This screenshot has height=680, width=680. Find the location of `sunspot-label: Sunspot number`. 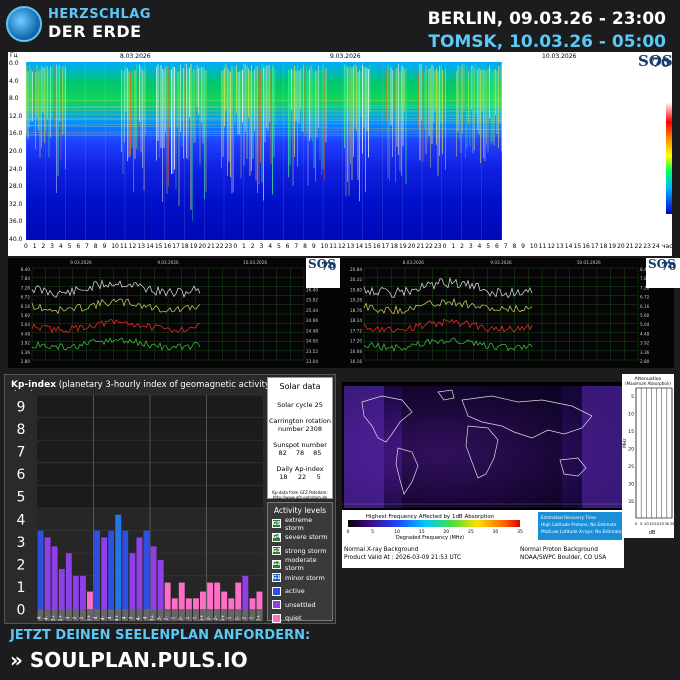

sunspot-label: Sunspot number is located at coordinates (300, 445).